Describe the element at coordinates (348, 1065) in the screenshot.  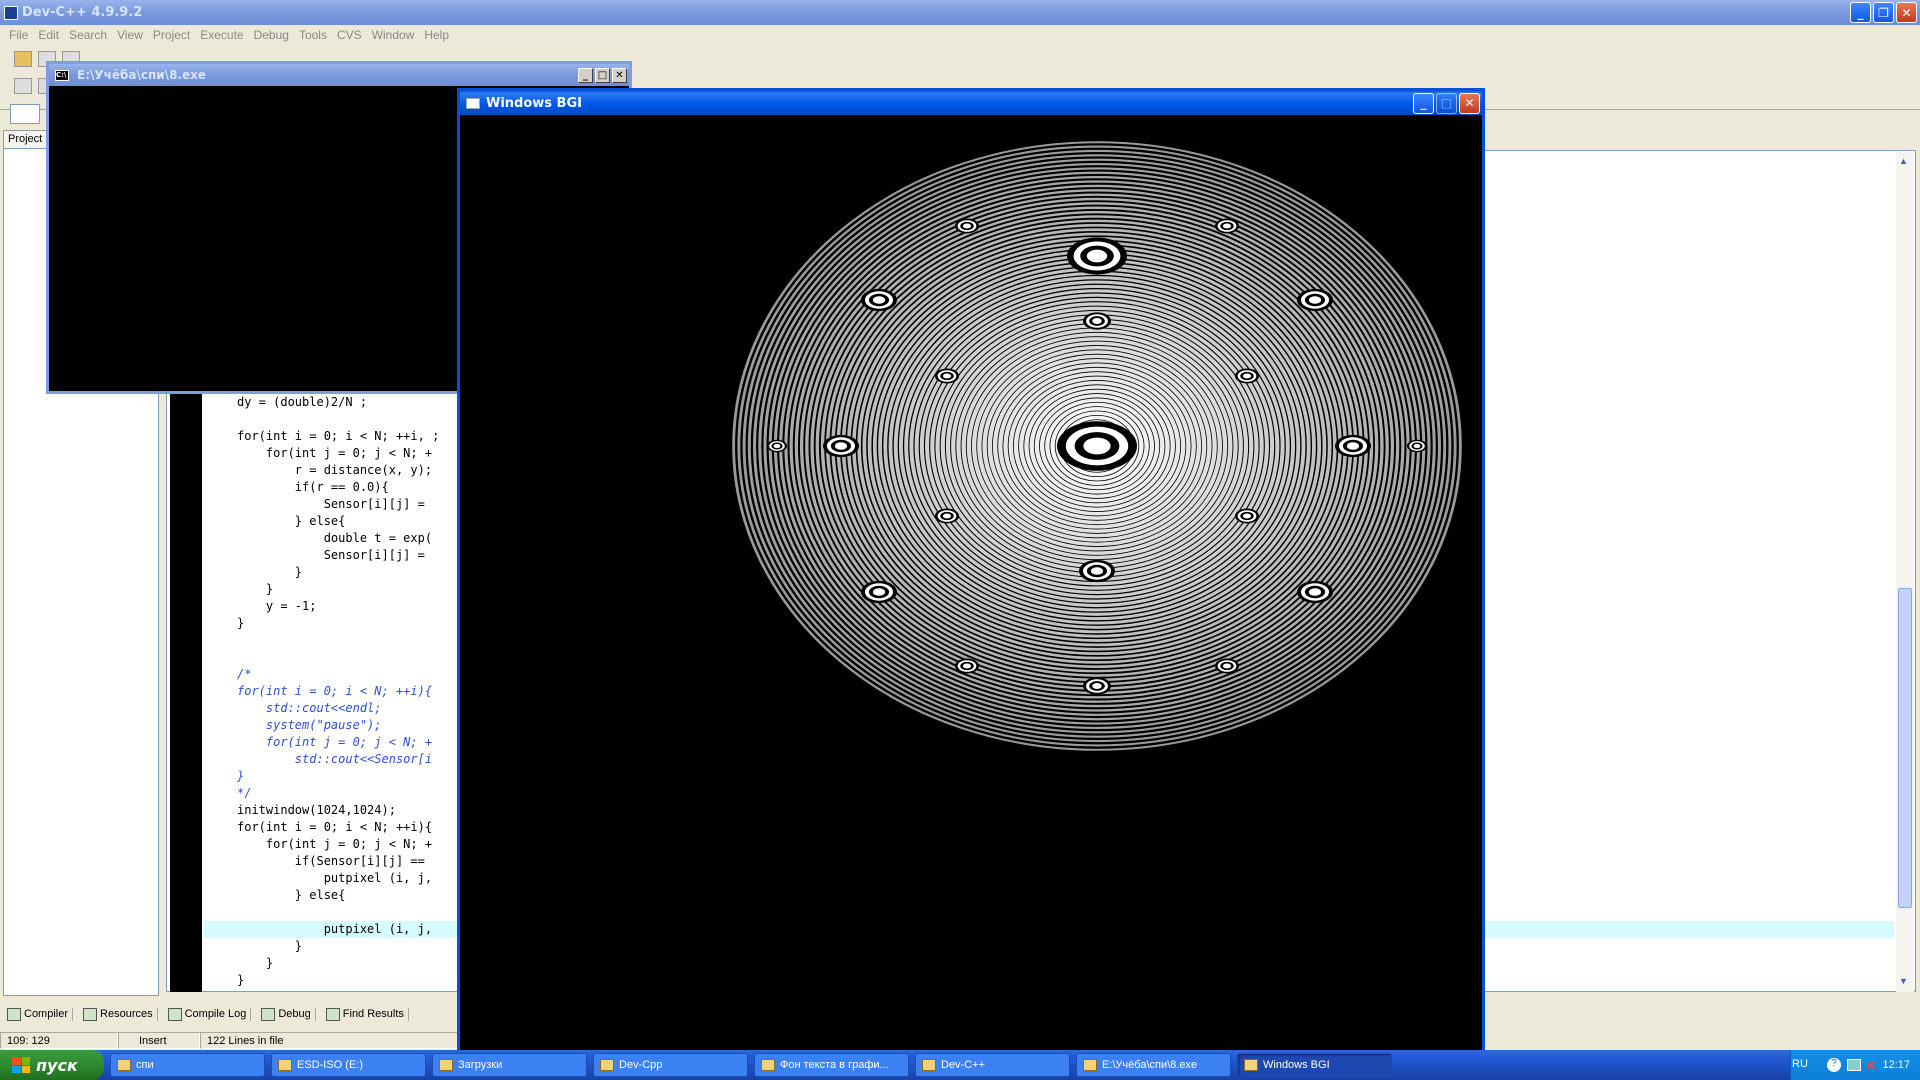
I see `taskbar-item: ESD-ISO (E:)` at that location.